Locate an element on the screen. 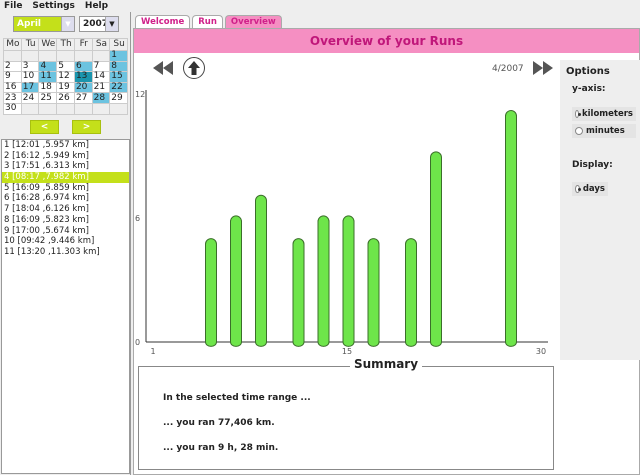  calendar-day: 12 is located at coordinates (65, 77).